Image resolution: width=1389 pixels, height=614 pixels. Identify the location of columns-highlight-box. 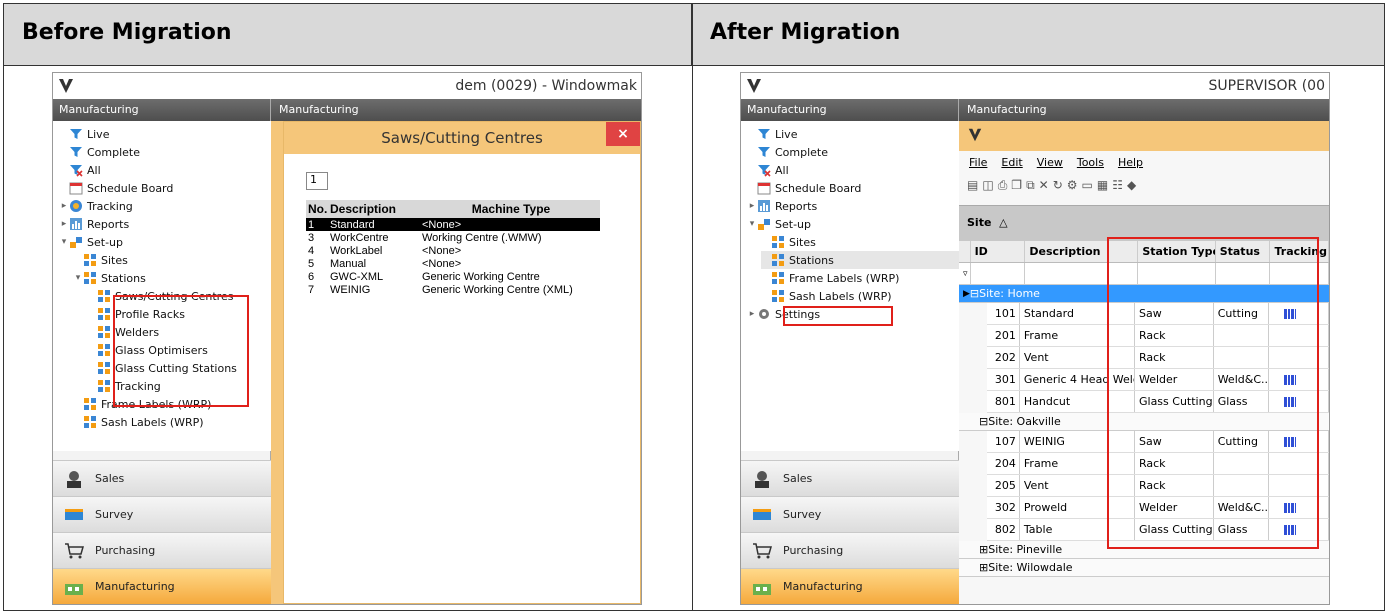
(1213, 393).